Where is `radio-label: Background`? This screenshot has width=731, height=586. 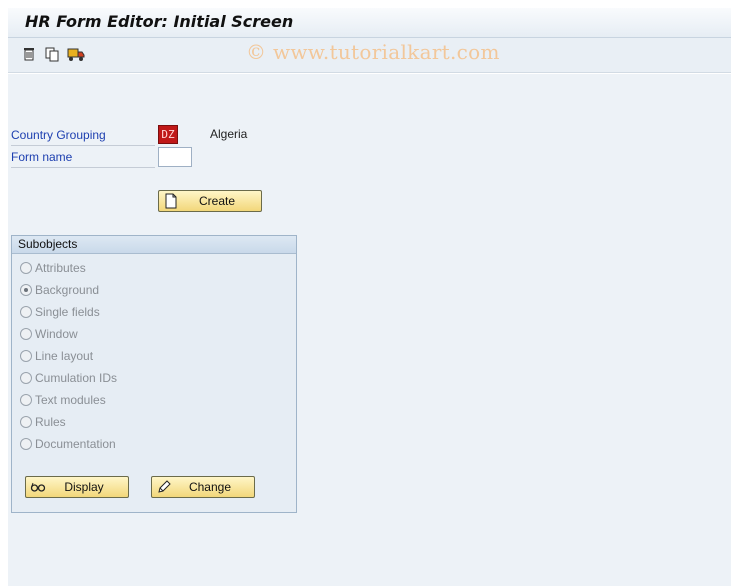 radio-label: Background is located at coordinates (67, 290).